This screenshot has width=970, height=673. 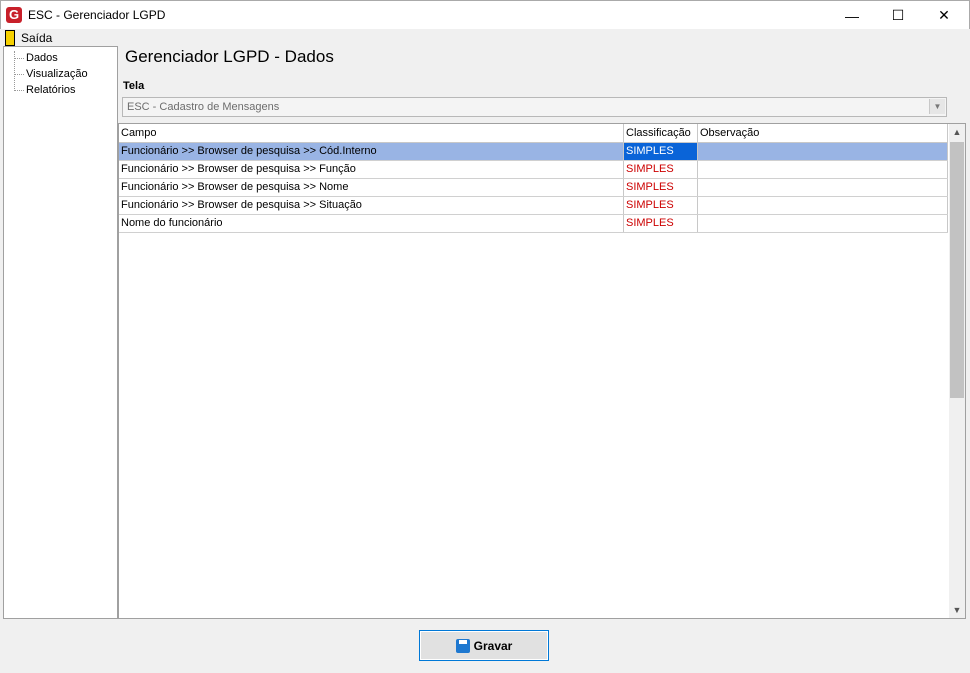 What do you see at coordinates (957, 270) in the screenshot?
I see `scrollbar-thumb` at bounding box center [957, 270].